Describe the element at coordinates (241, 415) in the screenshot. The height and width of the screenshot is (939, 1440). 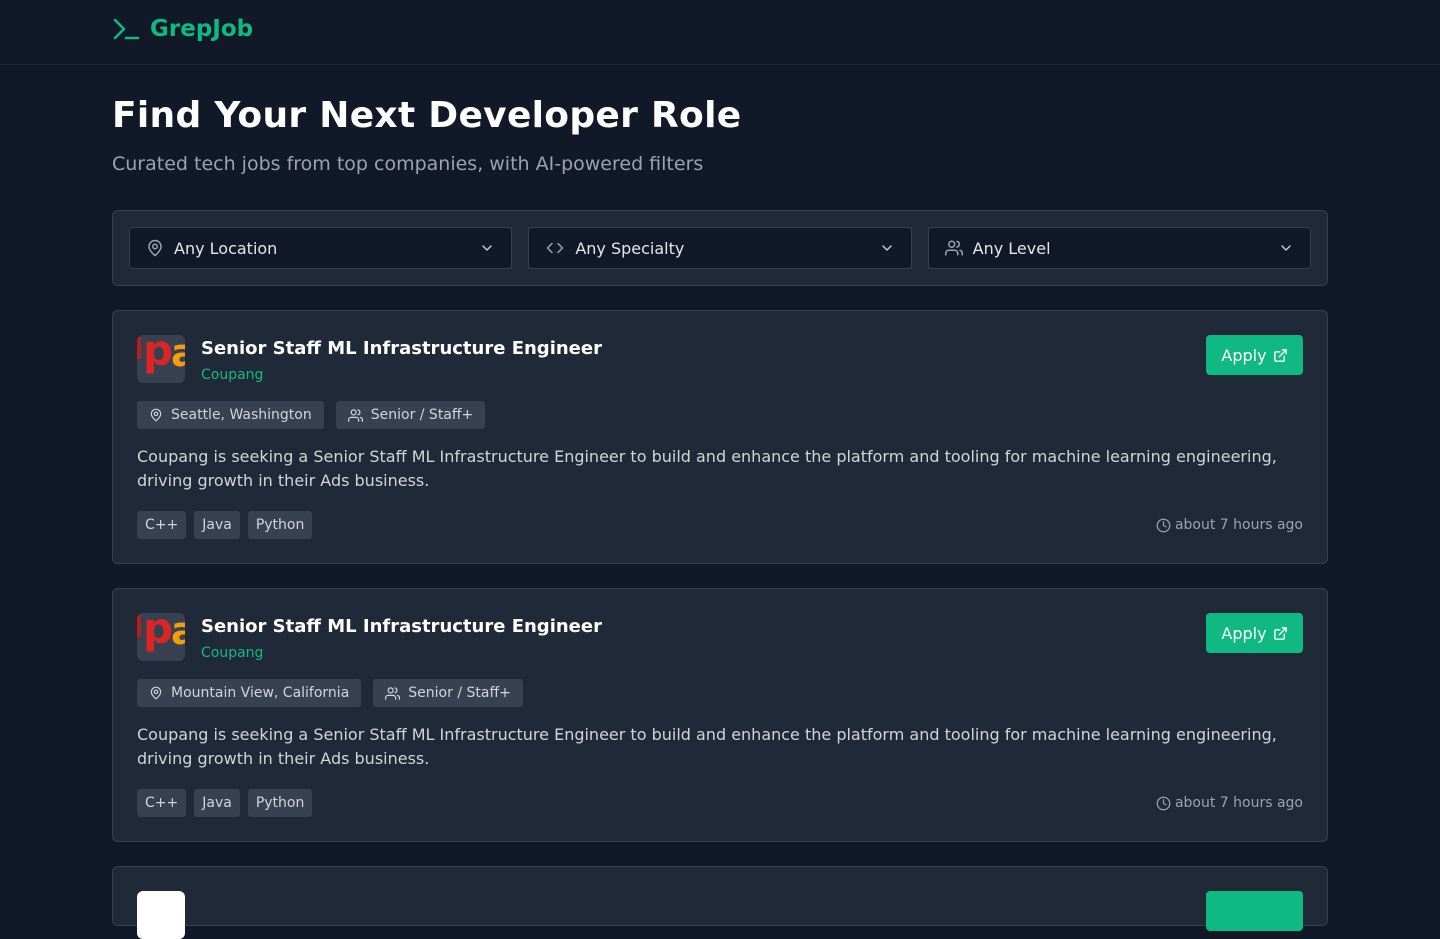
I see `location-text: Seattle, Washington` at that location.